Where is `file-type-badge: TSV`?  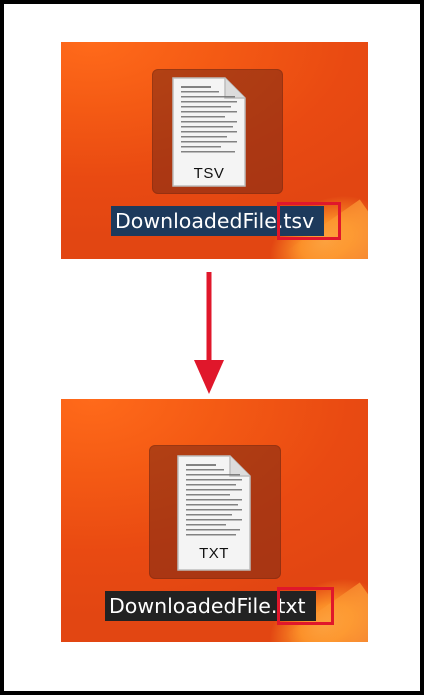 file-type-badge: TSV is located at coordinates (209, 173).